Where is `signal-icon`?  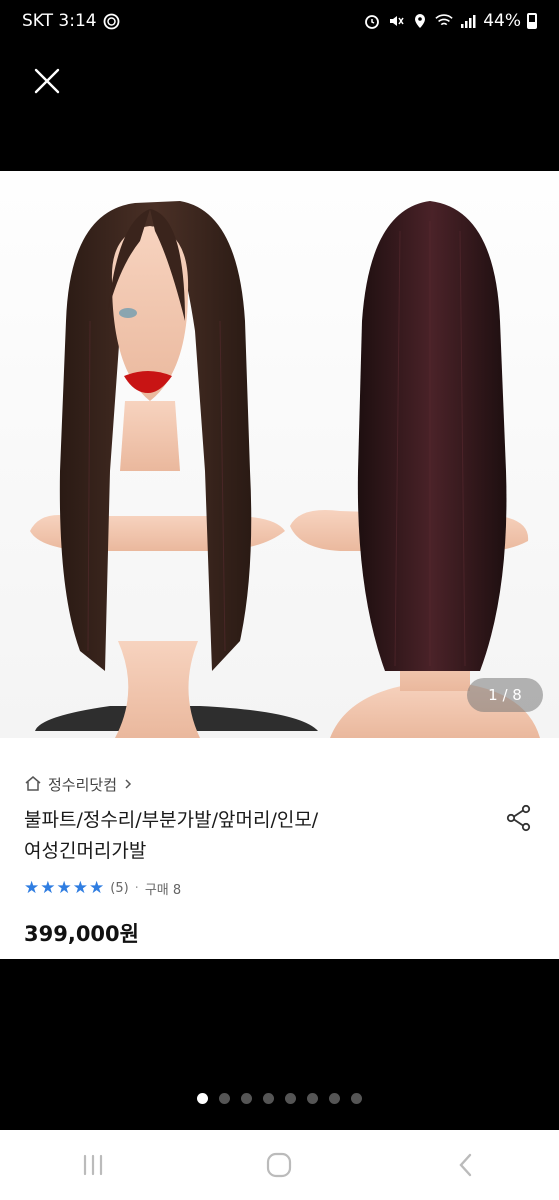
signal-icon is located at coordinates (468, 21).